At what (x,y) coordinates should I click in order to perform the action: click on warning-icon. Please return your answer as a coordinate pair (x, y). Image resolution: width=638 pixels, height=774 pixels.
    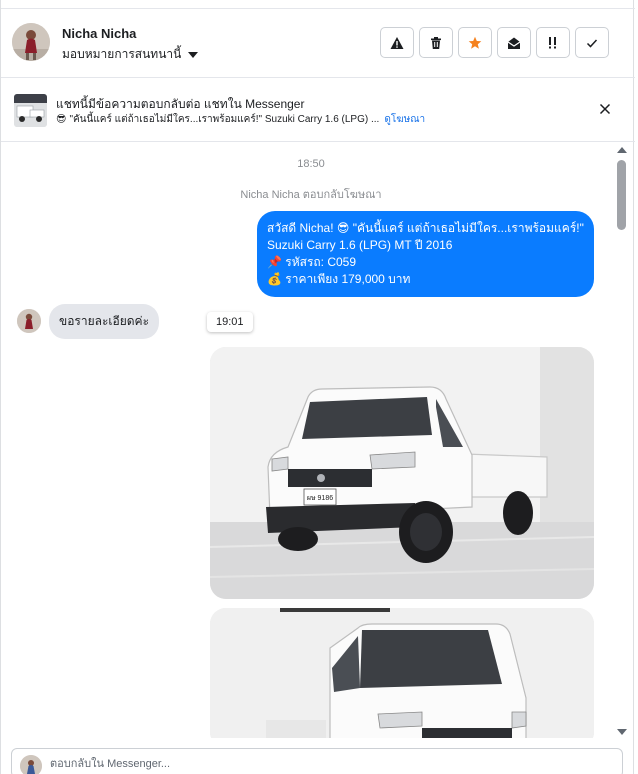
    Looking at the image, I should click on (397, 42).